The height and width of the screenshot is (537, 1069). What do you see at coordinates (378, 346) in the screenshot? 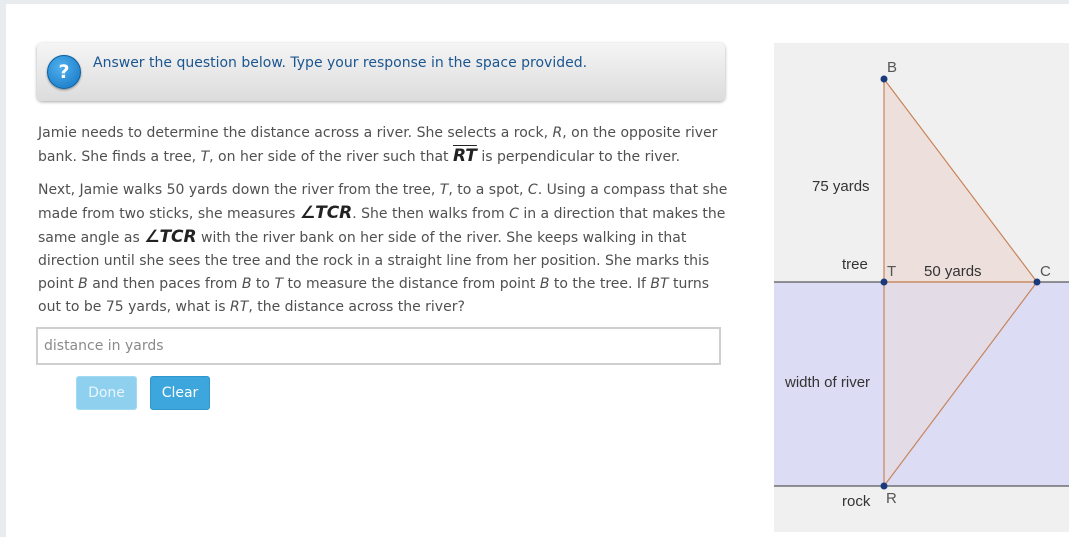
I see `answer-input` at bounding box center [378, 346].